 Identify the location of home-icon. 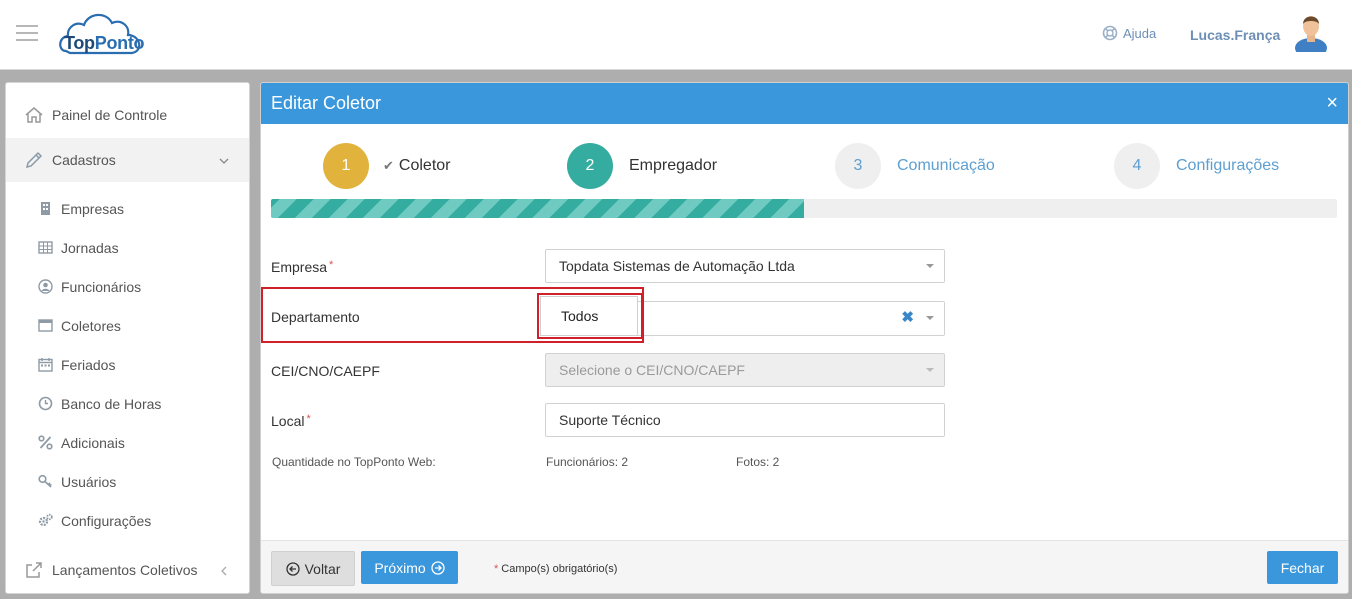
(34, 115).